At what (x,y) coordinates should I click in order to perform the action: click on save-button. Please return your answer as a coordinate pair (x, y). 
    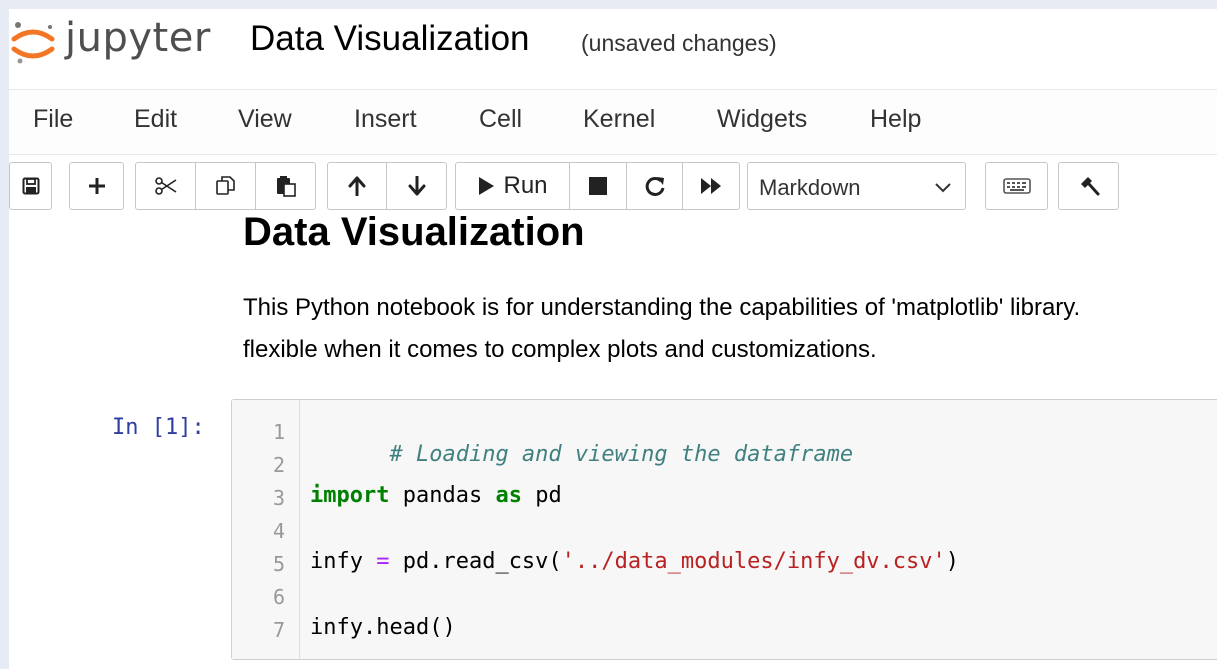
    Looking at the image, I should click on (30, 186).